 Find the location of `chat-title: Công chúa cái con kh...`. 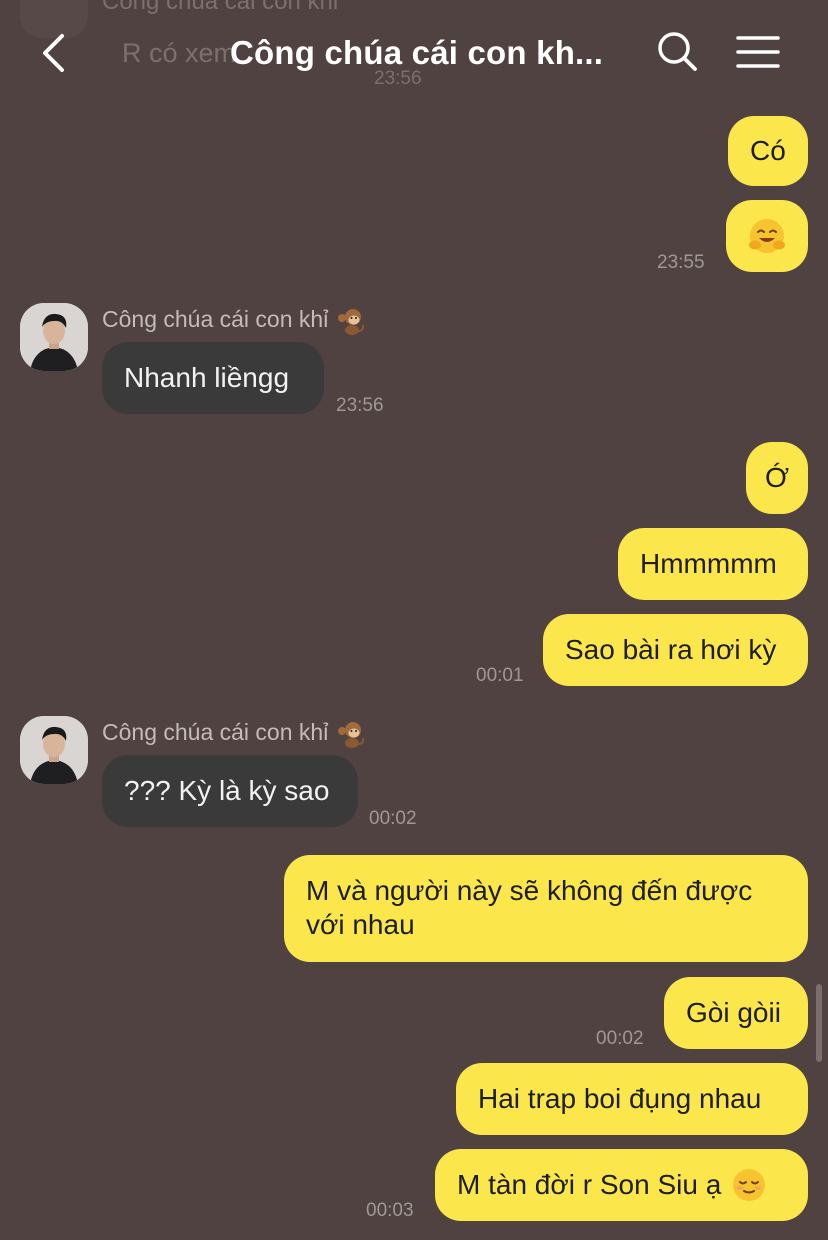

chat-title: Công chúa cái con kh... is located at coordinates (417, 52).